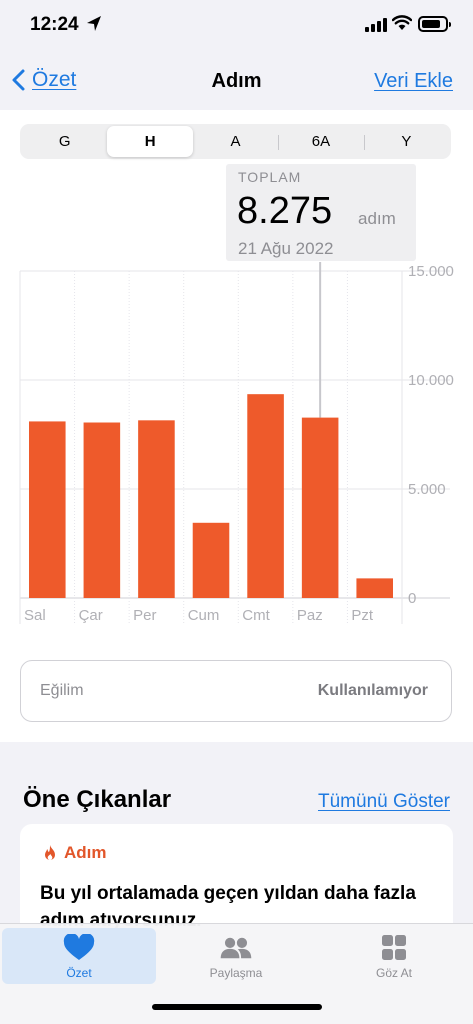  I want to click on add-data-button: Veri Ekle, so click(413, 81).